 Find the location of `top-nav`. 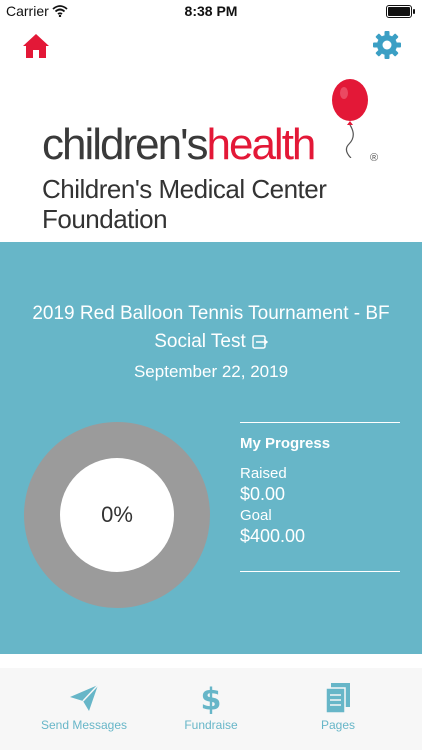

top-nav is located at coordinates (211, 47).